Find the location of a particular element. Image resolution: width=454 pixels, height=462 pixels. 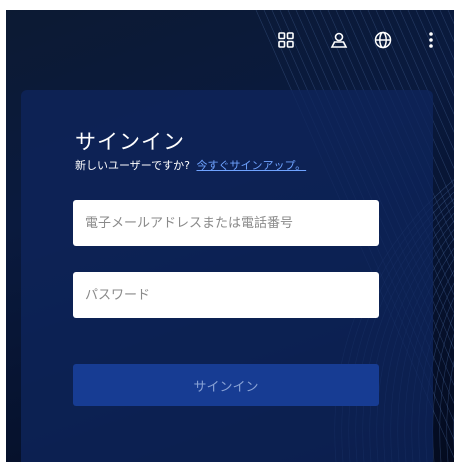

password-field is located at coordinates (226, 295).